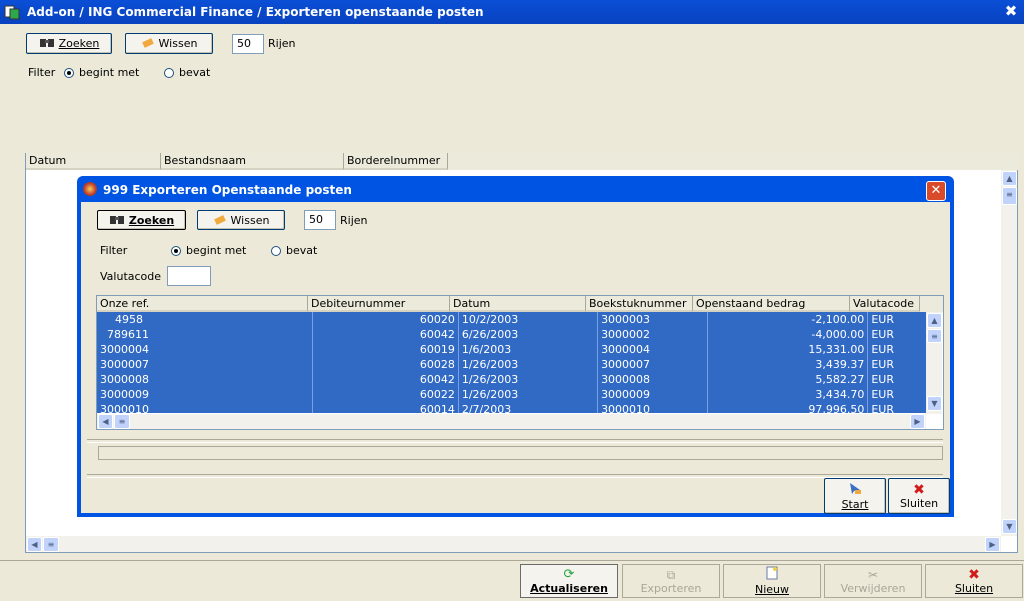 The height and width of the screenshot is (601, 1024). What do you see at coordinates (772, 581) in the screenshot?
I see `new-button: Nieuw` at bounding box center [772, 581].